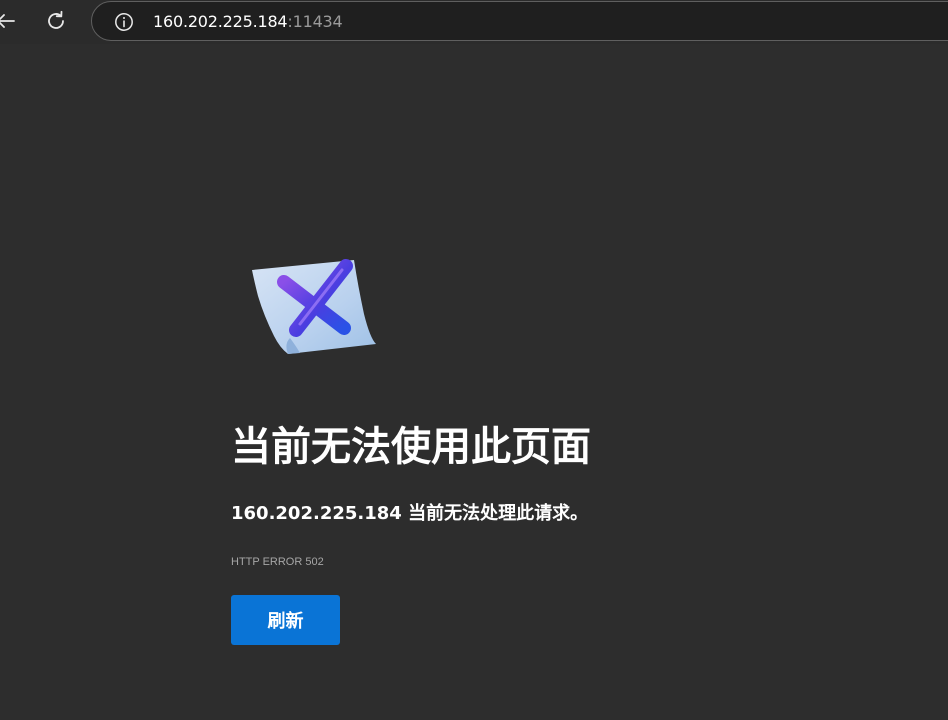  Describe the element at coordinates (285, 620) in the screenshot. I see `reload-page-button: 刷新` at that location.